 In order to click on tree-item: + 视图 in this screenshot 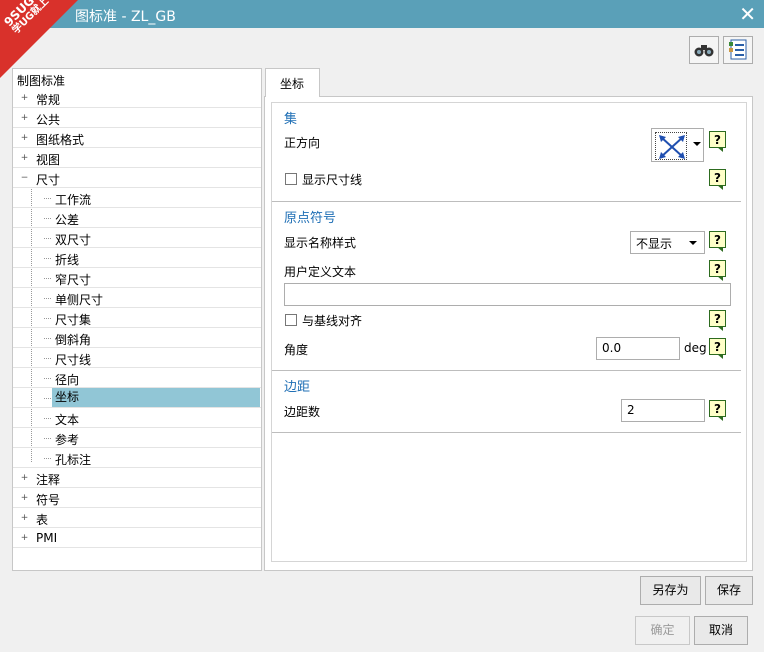, I will do `click(137, 158)`.